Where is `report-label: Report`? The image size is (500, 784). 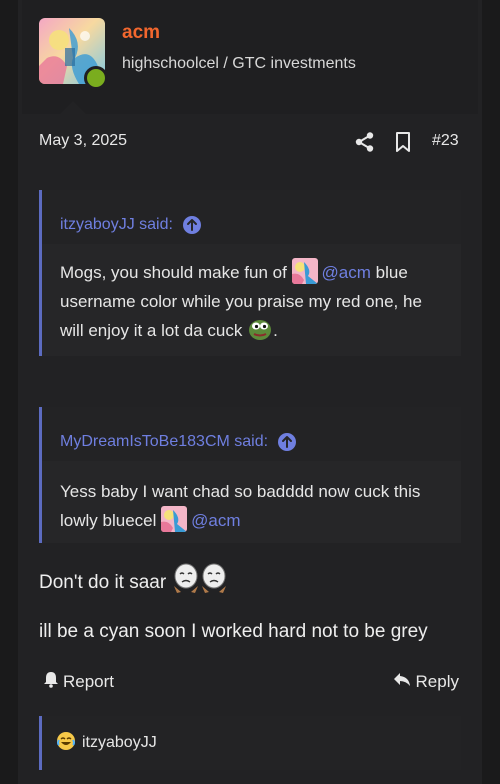 report-label: Report is located at coordinates (89, 681).